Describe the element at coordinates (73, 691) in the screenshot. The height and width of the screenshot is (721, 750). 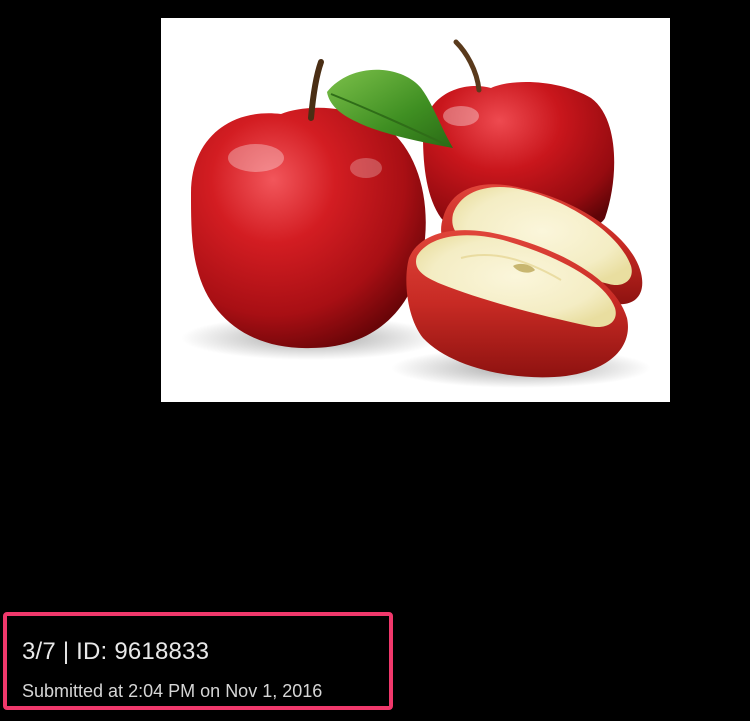
I see `submitted-prefix: Submitted at` at that location.